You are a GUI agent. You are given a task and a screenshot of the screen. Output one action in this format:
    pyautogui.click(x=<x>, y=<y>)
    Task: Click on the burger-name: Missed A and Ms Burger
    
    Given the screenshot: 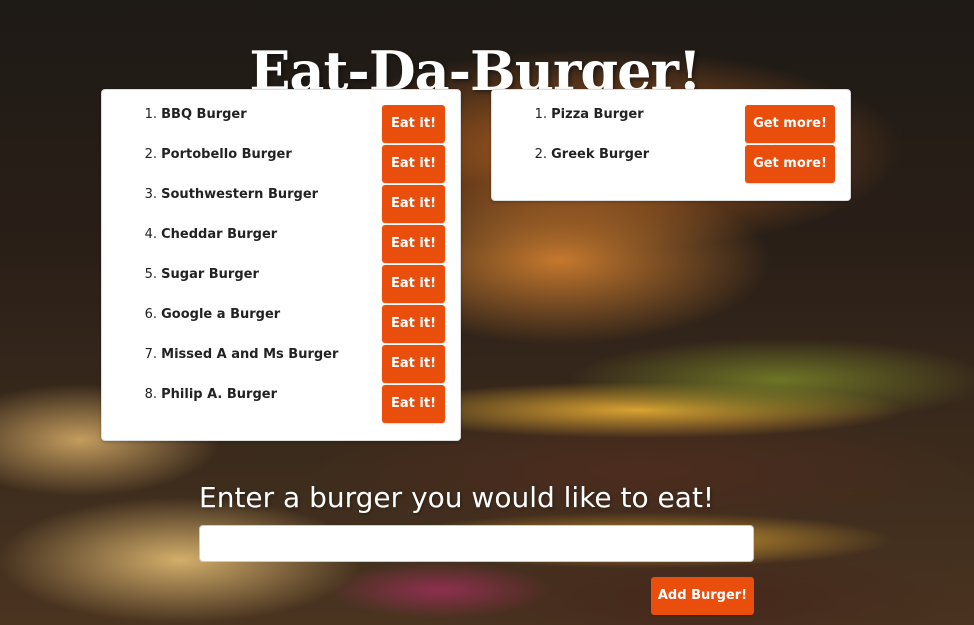 What is the action you would take?
    pyautogui.click(x=250, y=354)
    